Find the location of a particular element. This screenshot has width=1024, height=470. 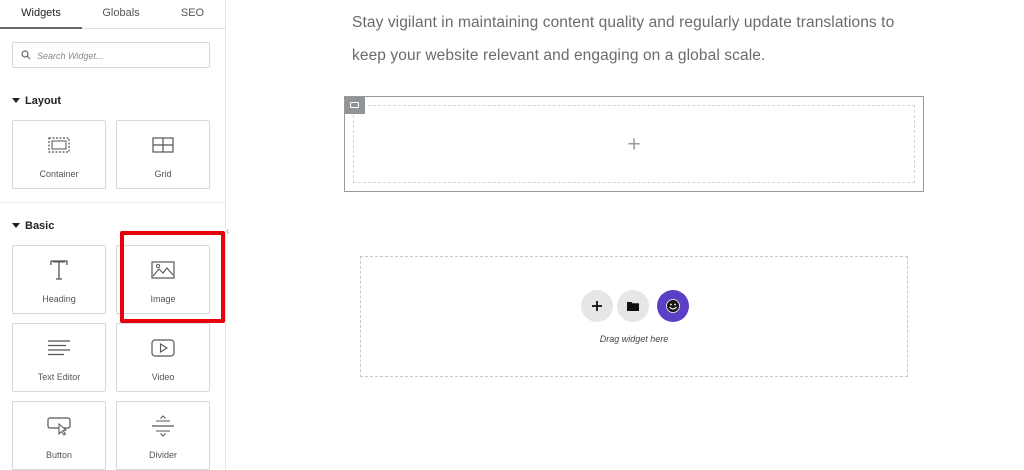

search-widget-field is located at coordinates (111, 55).